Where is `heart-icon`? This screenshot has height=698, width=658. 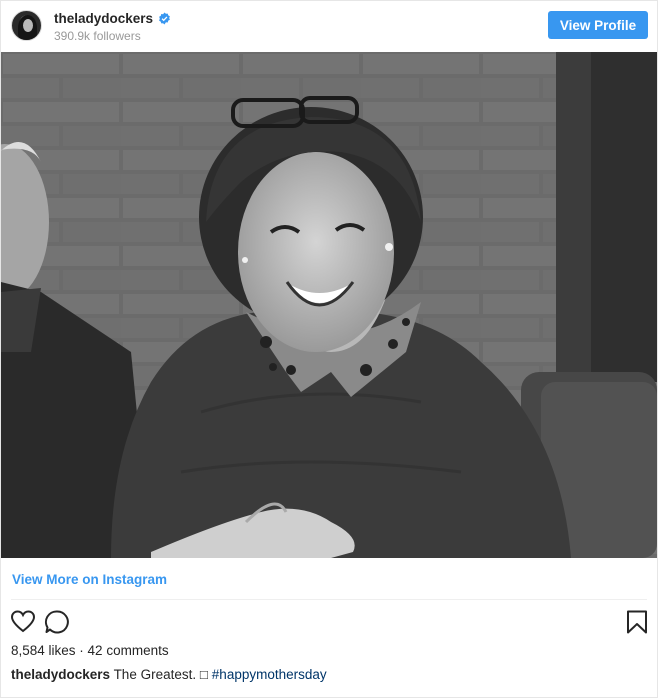 heart-icon is located at coordinates (23, 622).